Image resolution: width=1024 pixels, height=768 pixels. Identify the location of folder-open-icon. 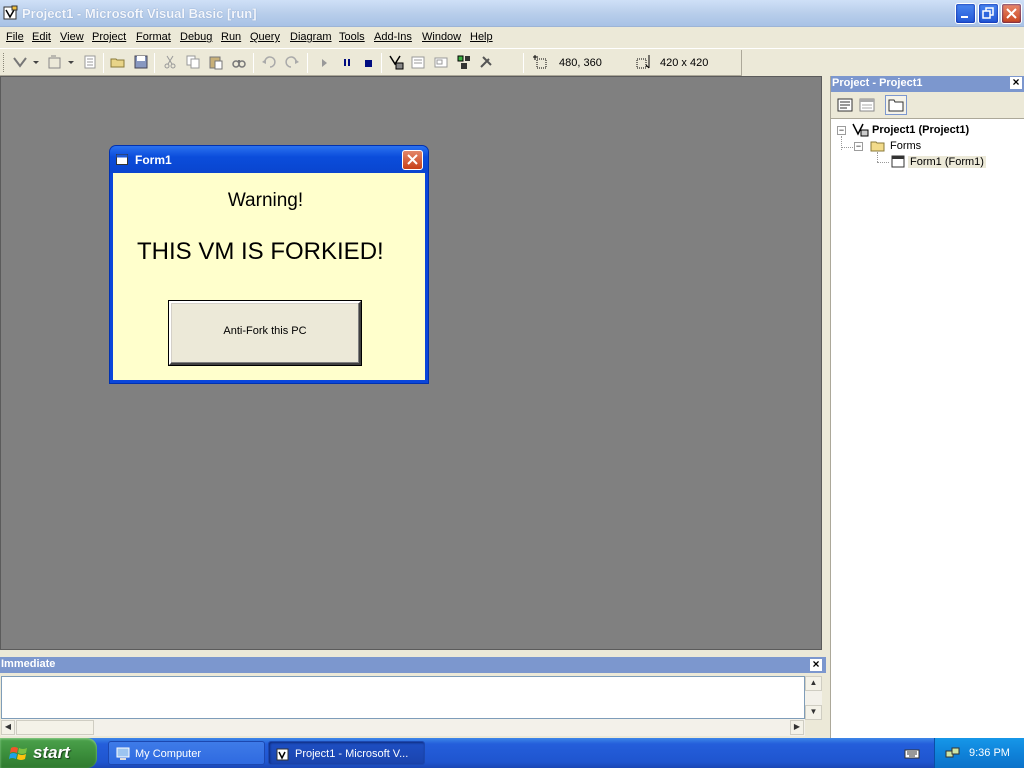
(877, 146).